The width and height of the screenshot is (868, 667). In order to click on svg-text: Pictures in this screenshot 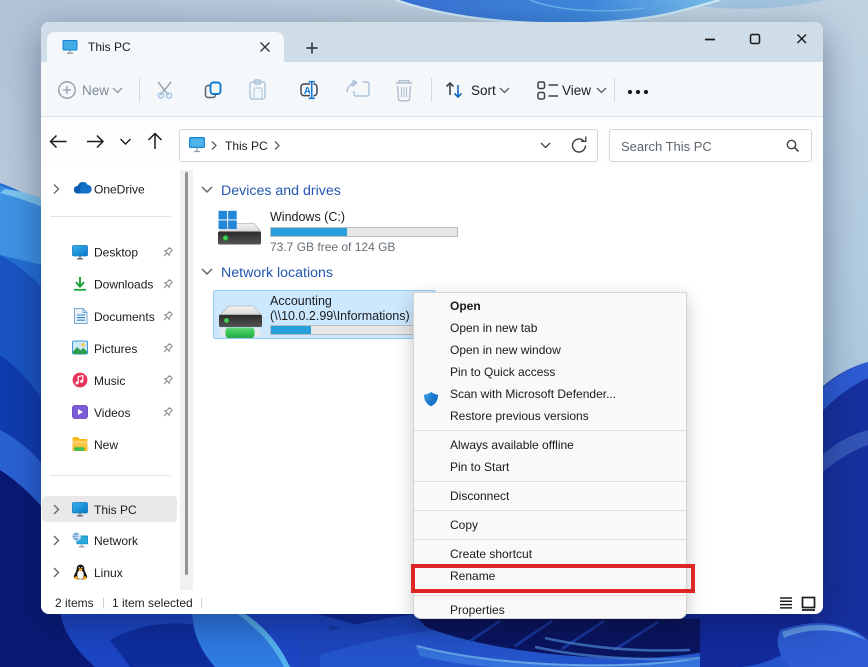, I will do `click(115, 349)`.